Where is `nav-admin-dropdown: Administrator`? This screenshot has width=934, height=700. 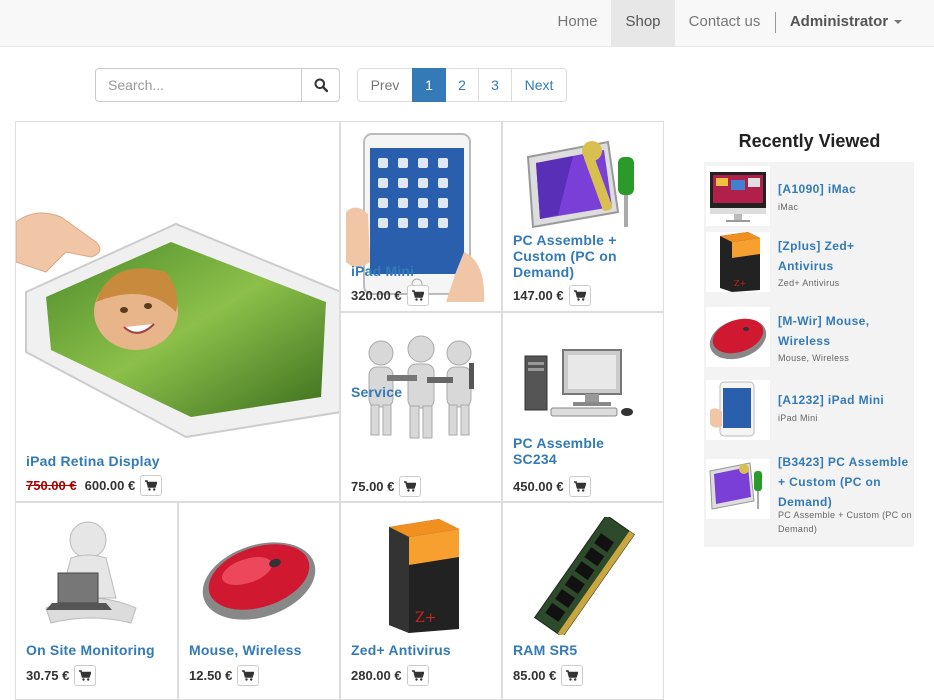 nav-admin-dropdown: Administrator is located at coordinates (846, 23).